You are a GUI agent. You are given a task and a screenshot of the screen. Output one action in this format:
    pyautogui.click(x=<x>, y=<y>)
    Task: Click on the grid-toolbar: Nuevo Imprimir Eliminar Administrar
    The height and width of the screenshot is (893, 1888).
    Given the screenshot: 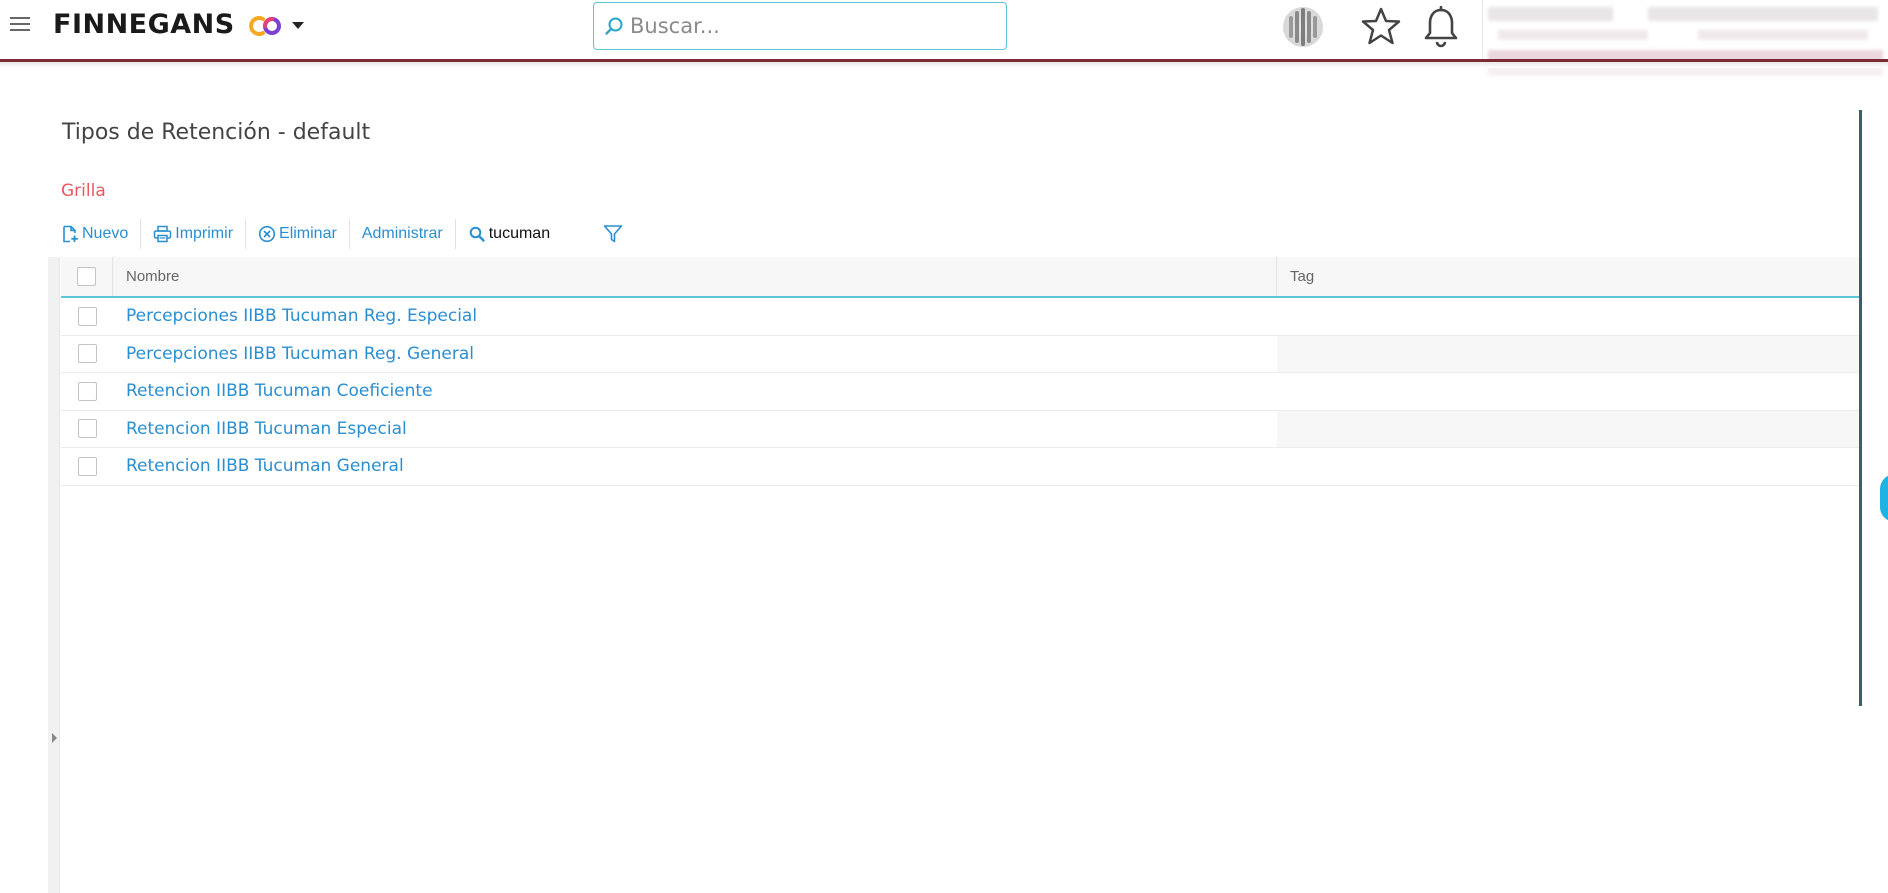 What is the action you would take?
    pyautogui.click(x=342, y=234)
    